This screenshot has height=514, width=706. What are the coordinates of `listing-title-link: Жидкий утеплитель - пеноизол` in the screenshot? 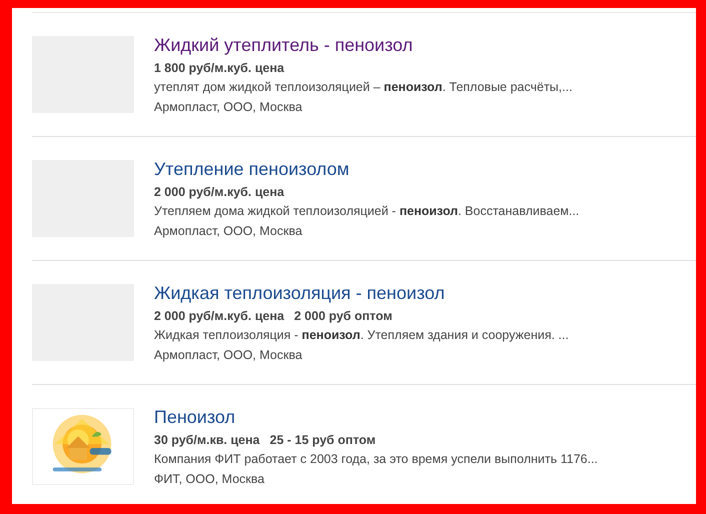 It's located at (363, 45).